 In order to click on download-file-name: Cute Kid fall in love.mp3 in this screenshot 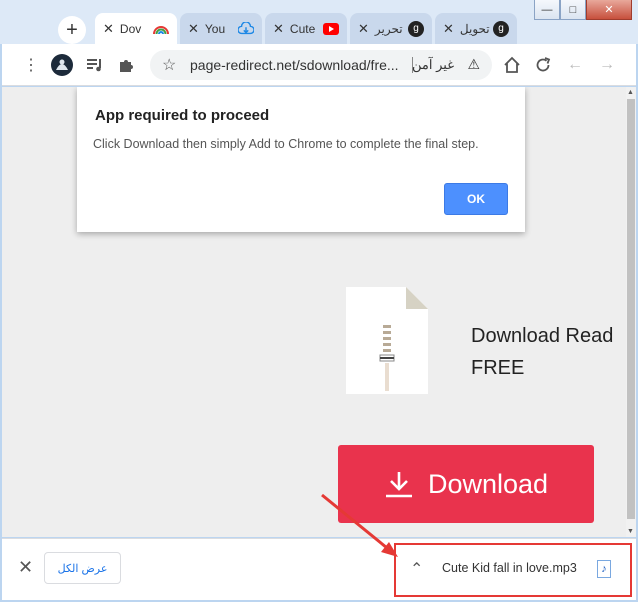, I will do `click(509, 568)`.